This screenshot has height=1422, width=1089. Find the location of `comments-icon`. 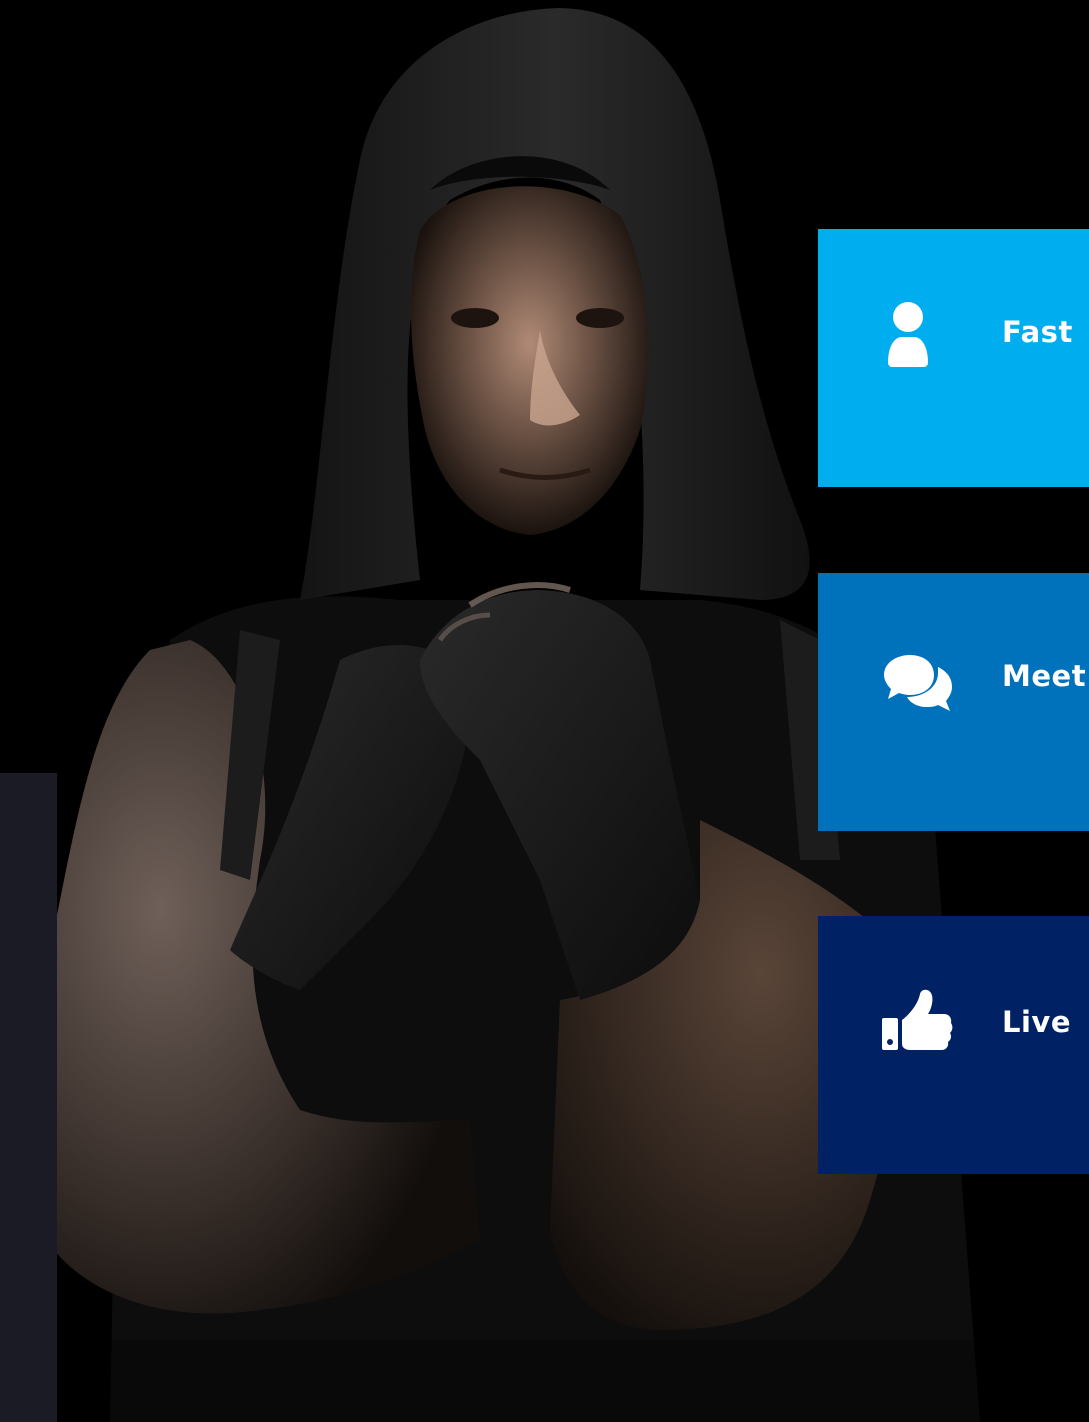

comments-icon is located at coordinates (918, 679).